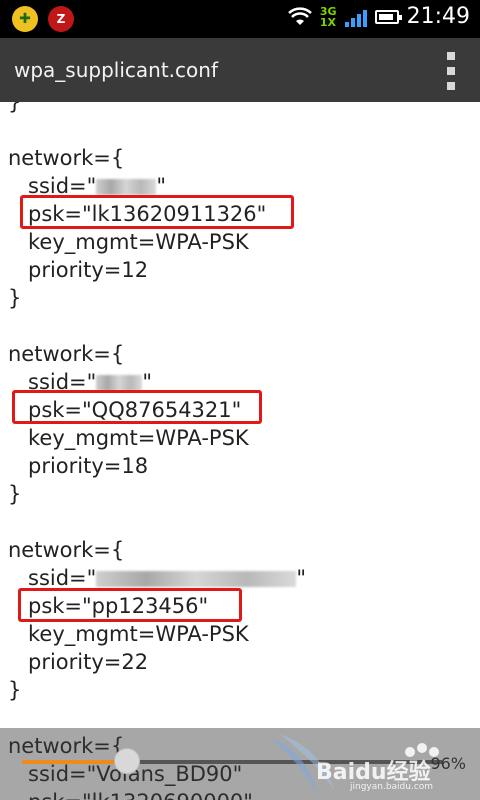  I want to click on system-icons: 3G 1X 21:49, so click(379, 16).